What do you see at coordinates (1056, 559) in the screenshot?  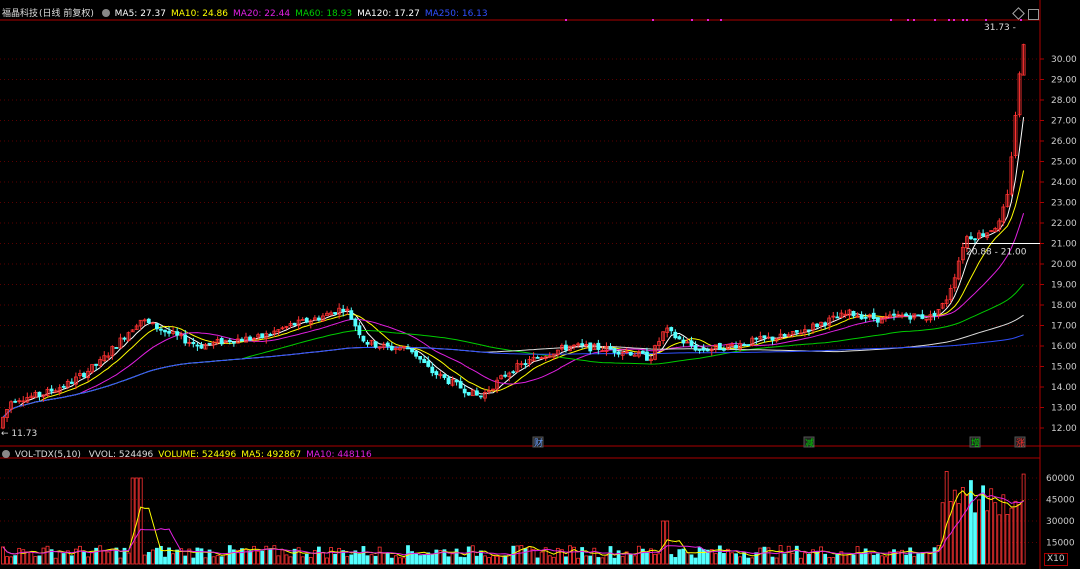 I see `volume-unit-label: X10` at bounding box center [1056, 559].